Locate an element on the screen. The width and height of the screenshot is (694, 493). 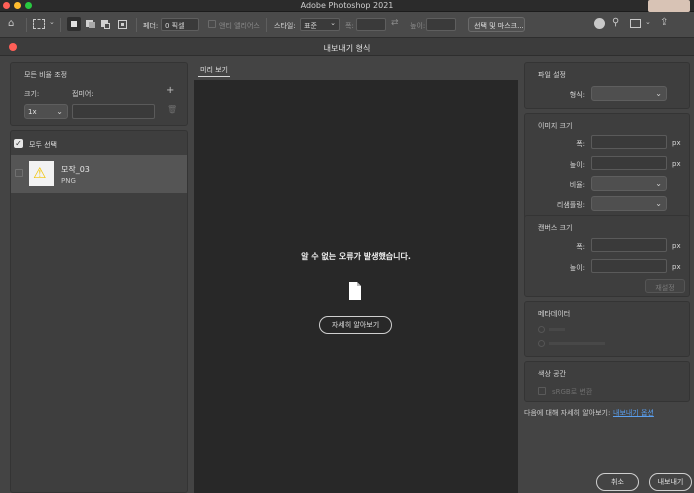
canvas-height-input is located at coordinates (629, 266).